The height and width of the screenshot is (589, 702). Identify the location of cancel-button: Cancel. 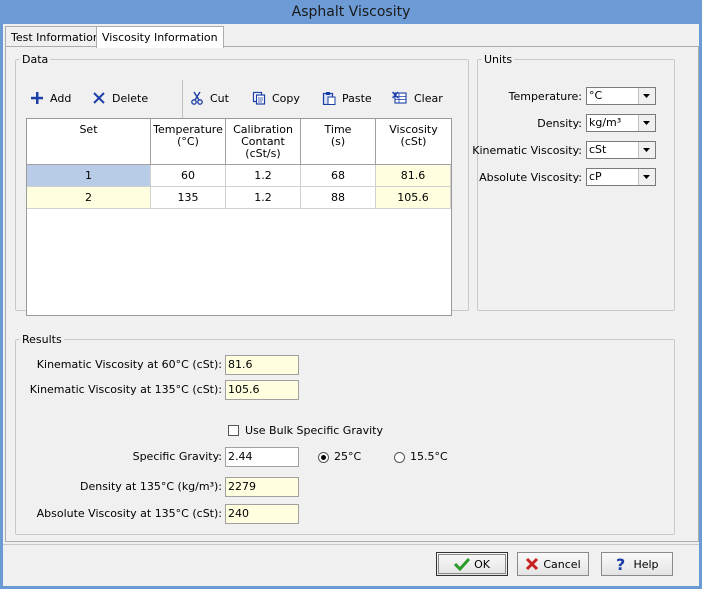
(553, 564).